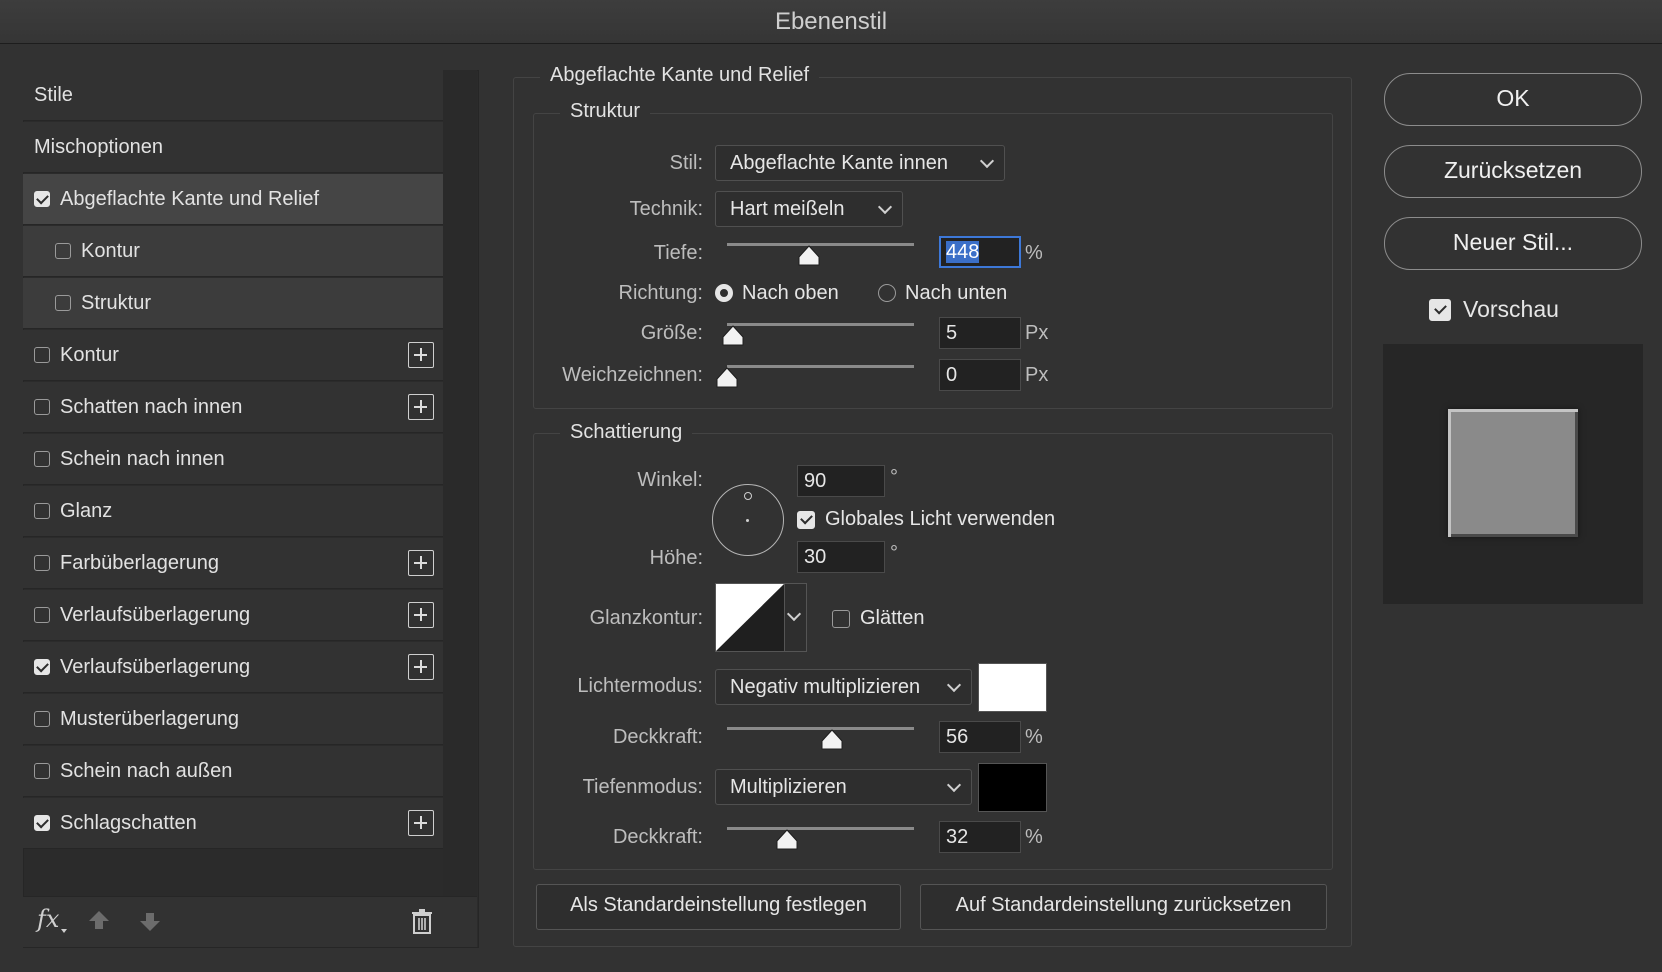  I want to click on style-item: Mischoptionen, so click(233, 147).